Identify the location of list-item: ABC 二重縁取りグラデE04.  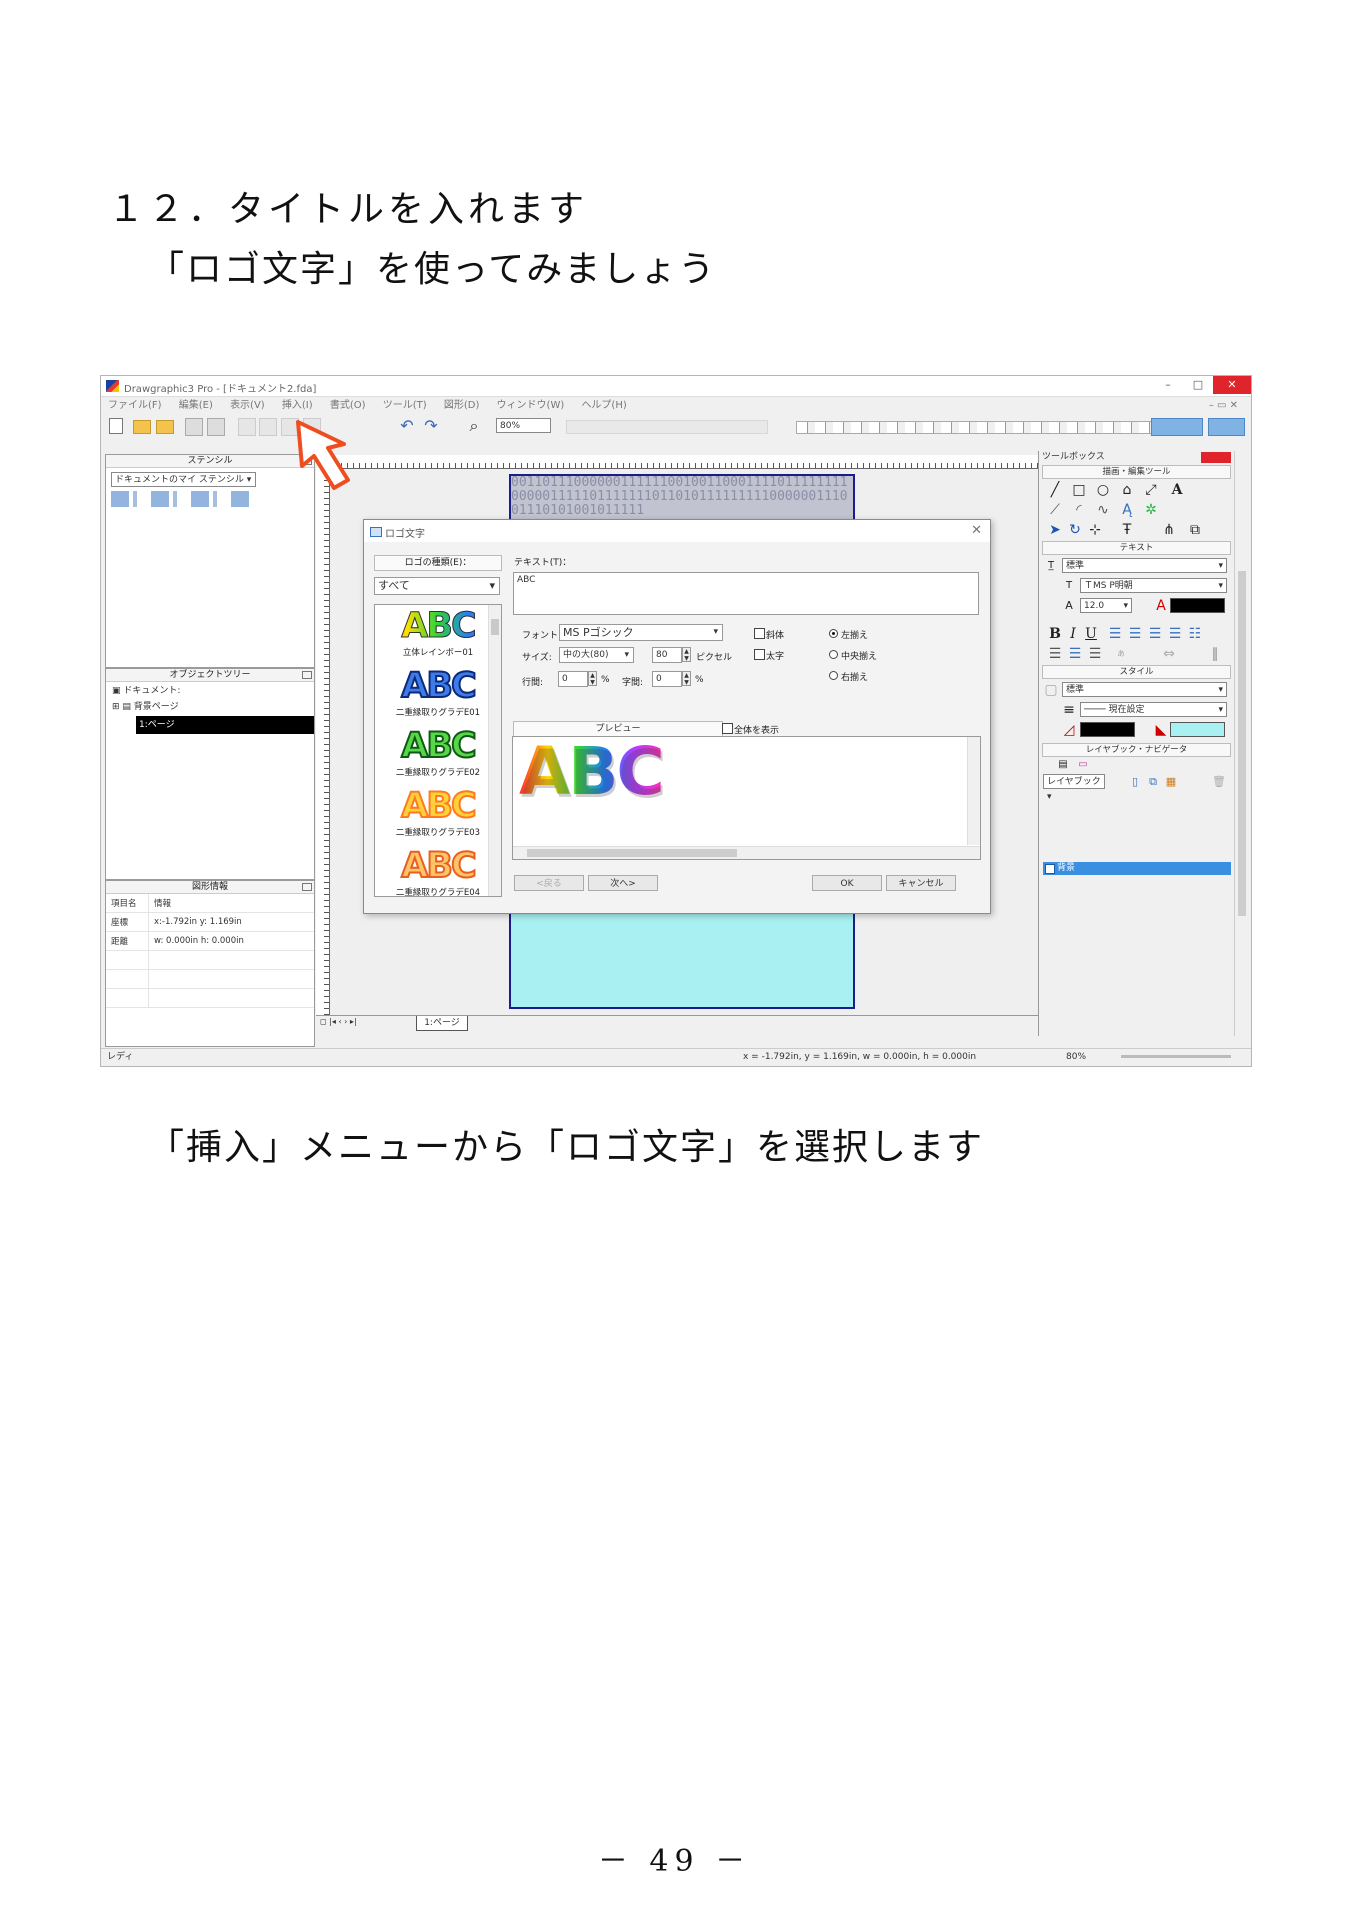
(438, 870).